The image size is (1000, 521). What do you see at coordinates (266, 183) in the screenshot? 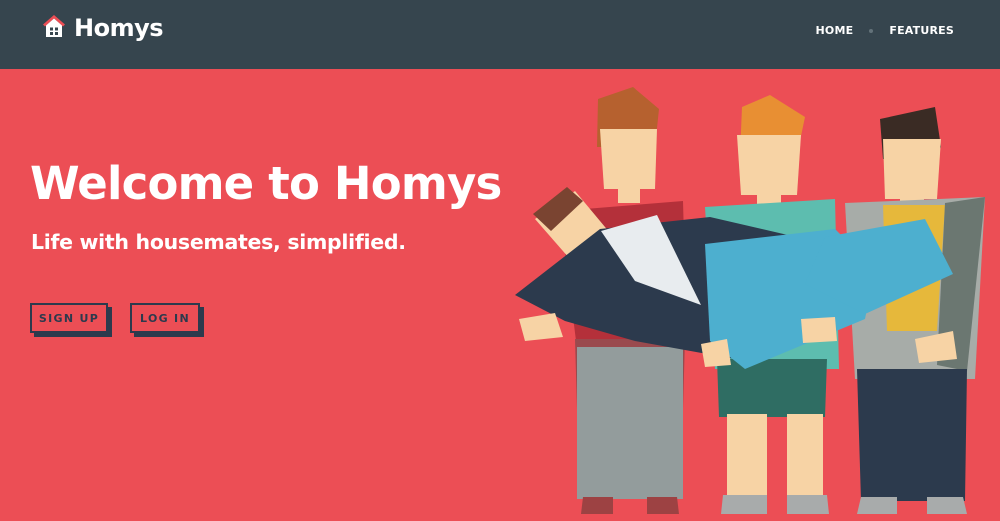
I see `hero-title: Welcome to Homys` at bounding box center [266, 183].